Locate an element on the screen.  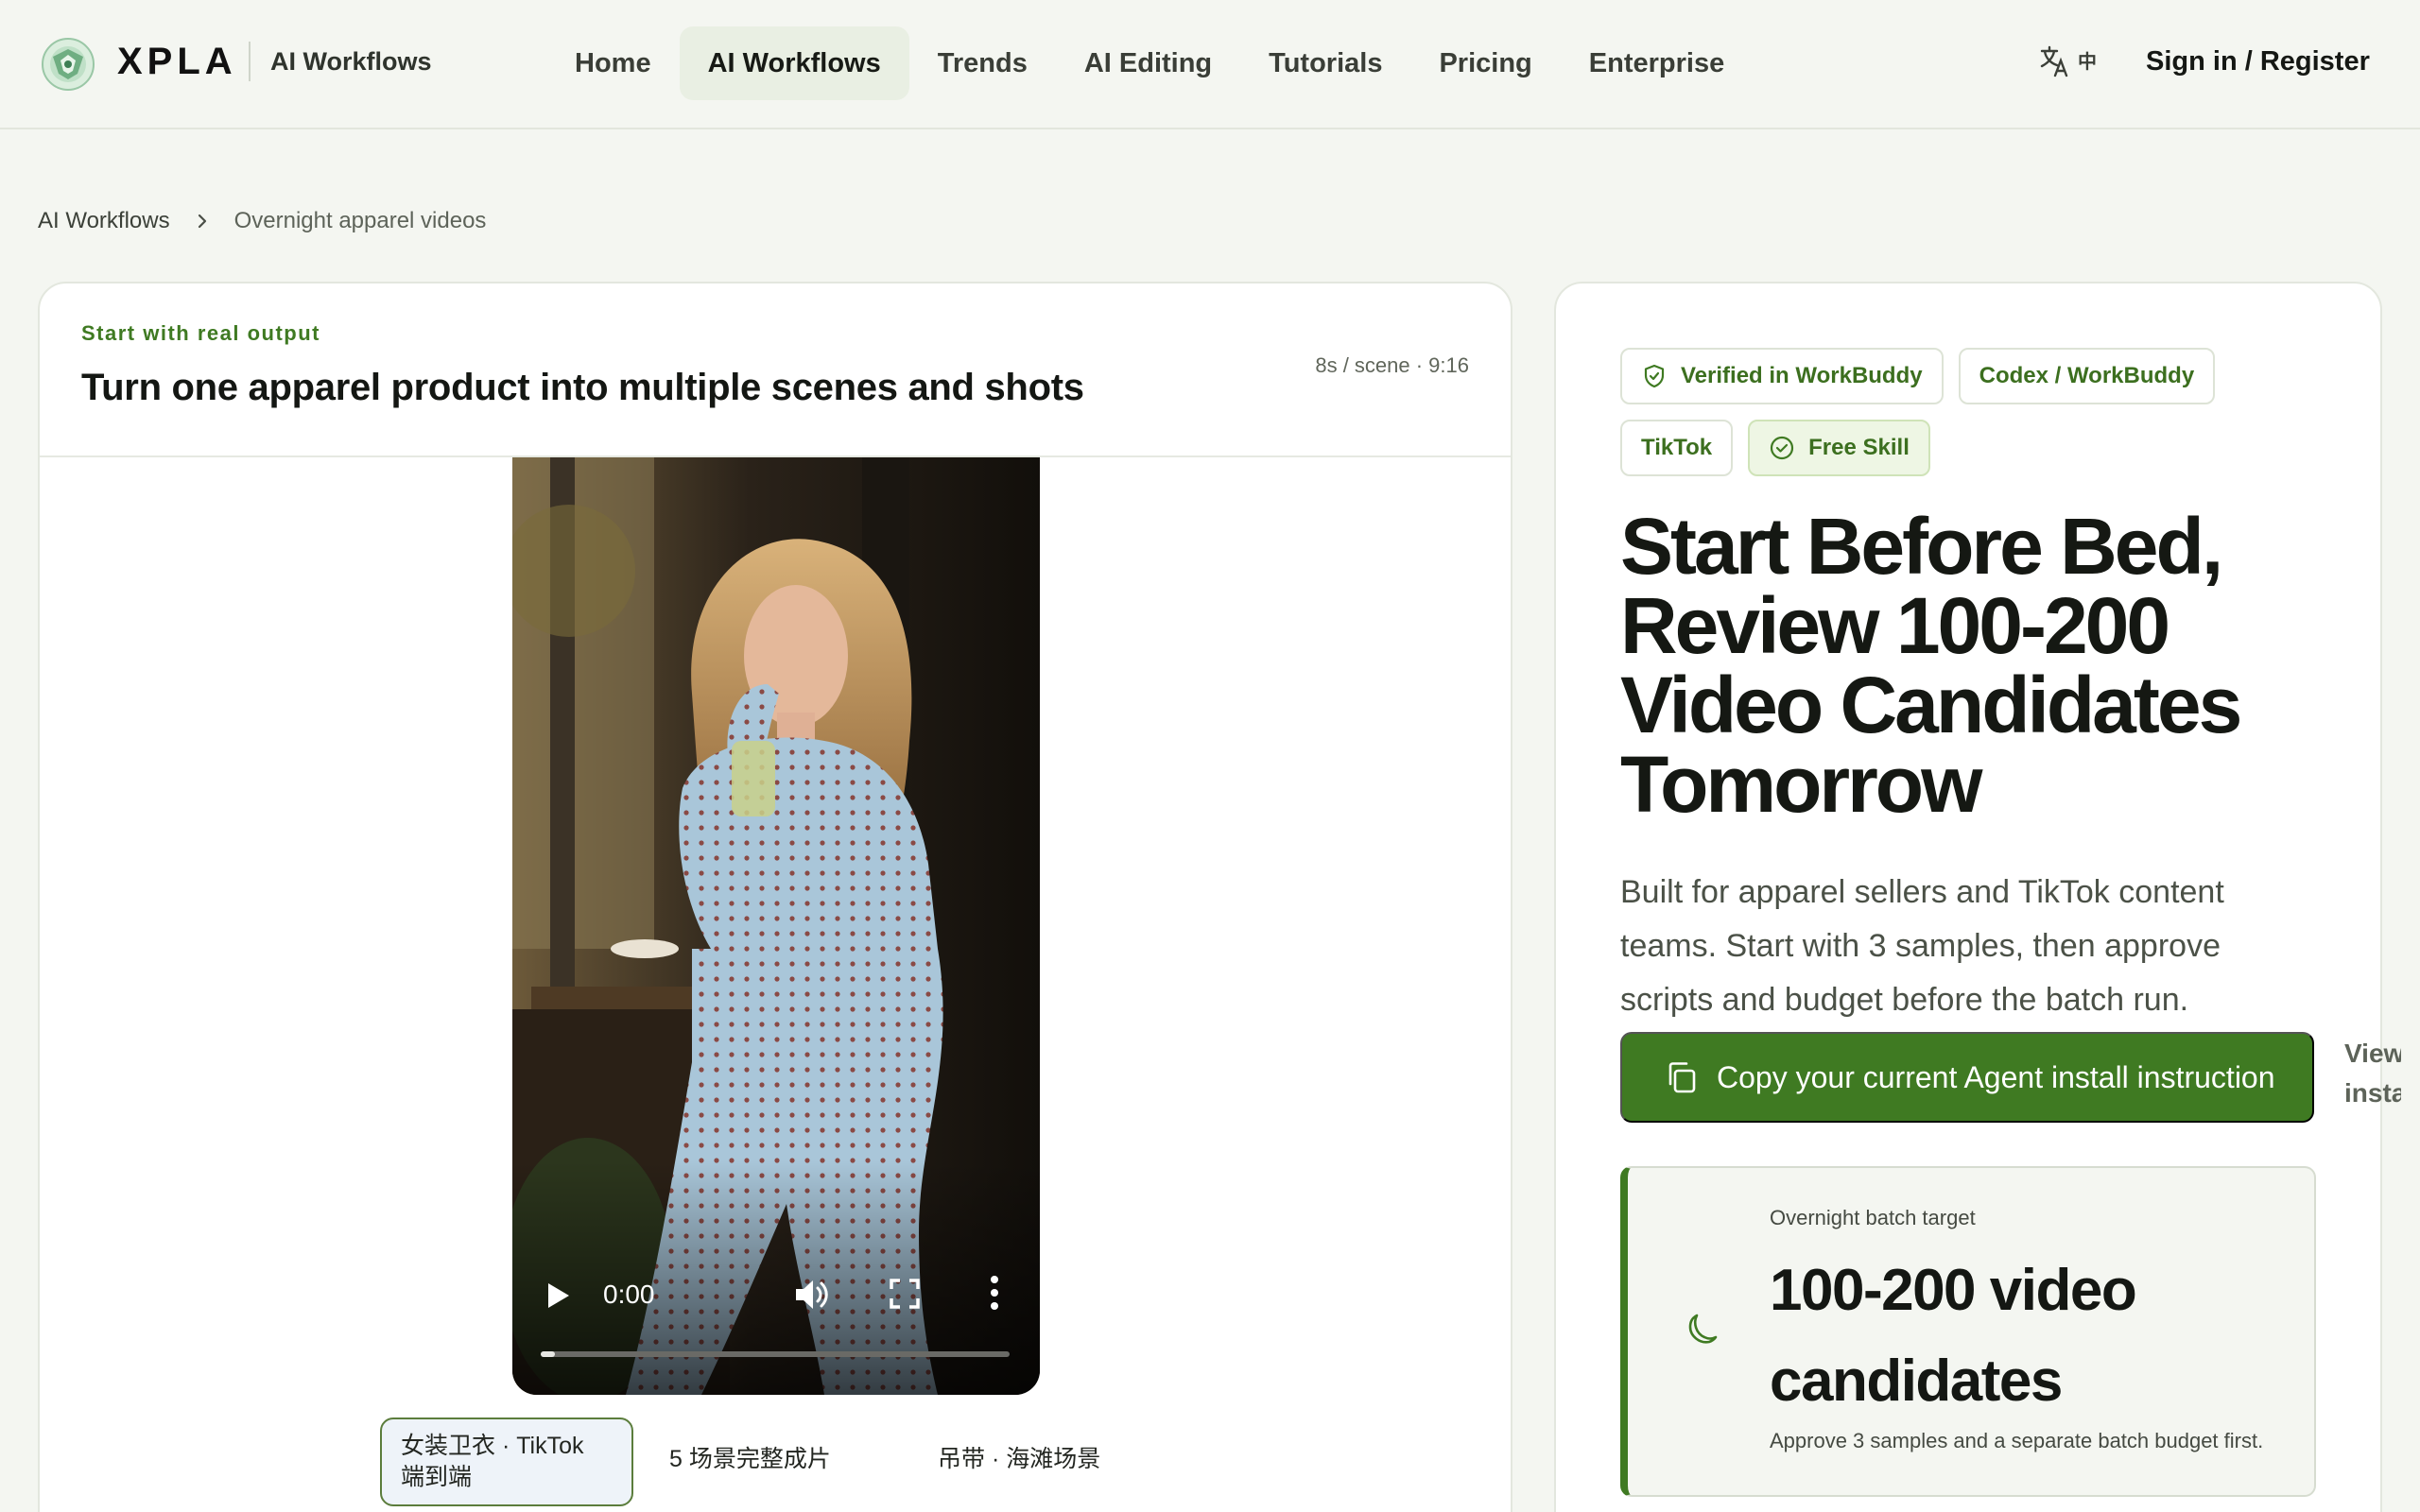
video-progress-fill is located at coordinates (548, 1354).